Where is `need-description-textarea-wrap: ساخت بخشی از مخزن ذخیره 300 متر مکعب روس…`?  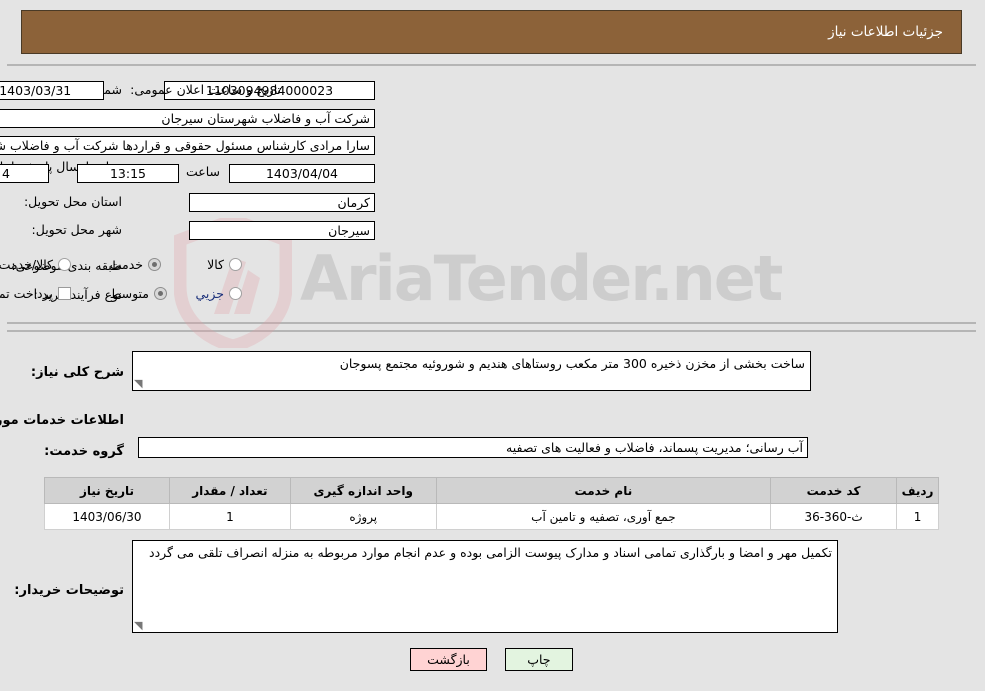 need-description-textarea-wrap: ساخت بخشی از مخزن ذخیره 300 متر مکعب روس… is located at coordinates (472, 371).